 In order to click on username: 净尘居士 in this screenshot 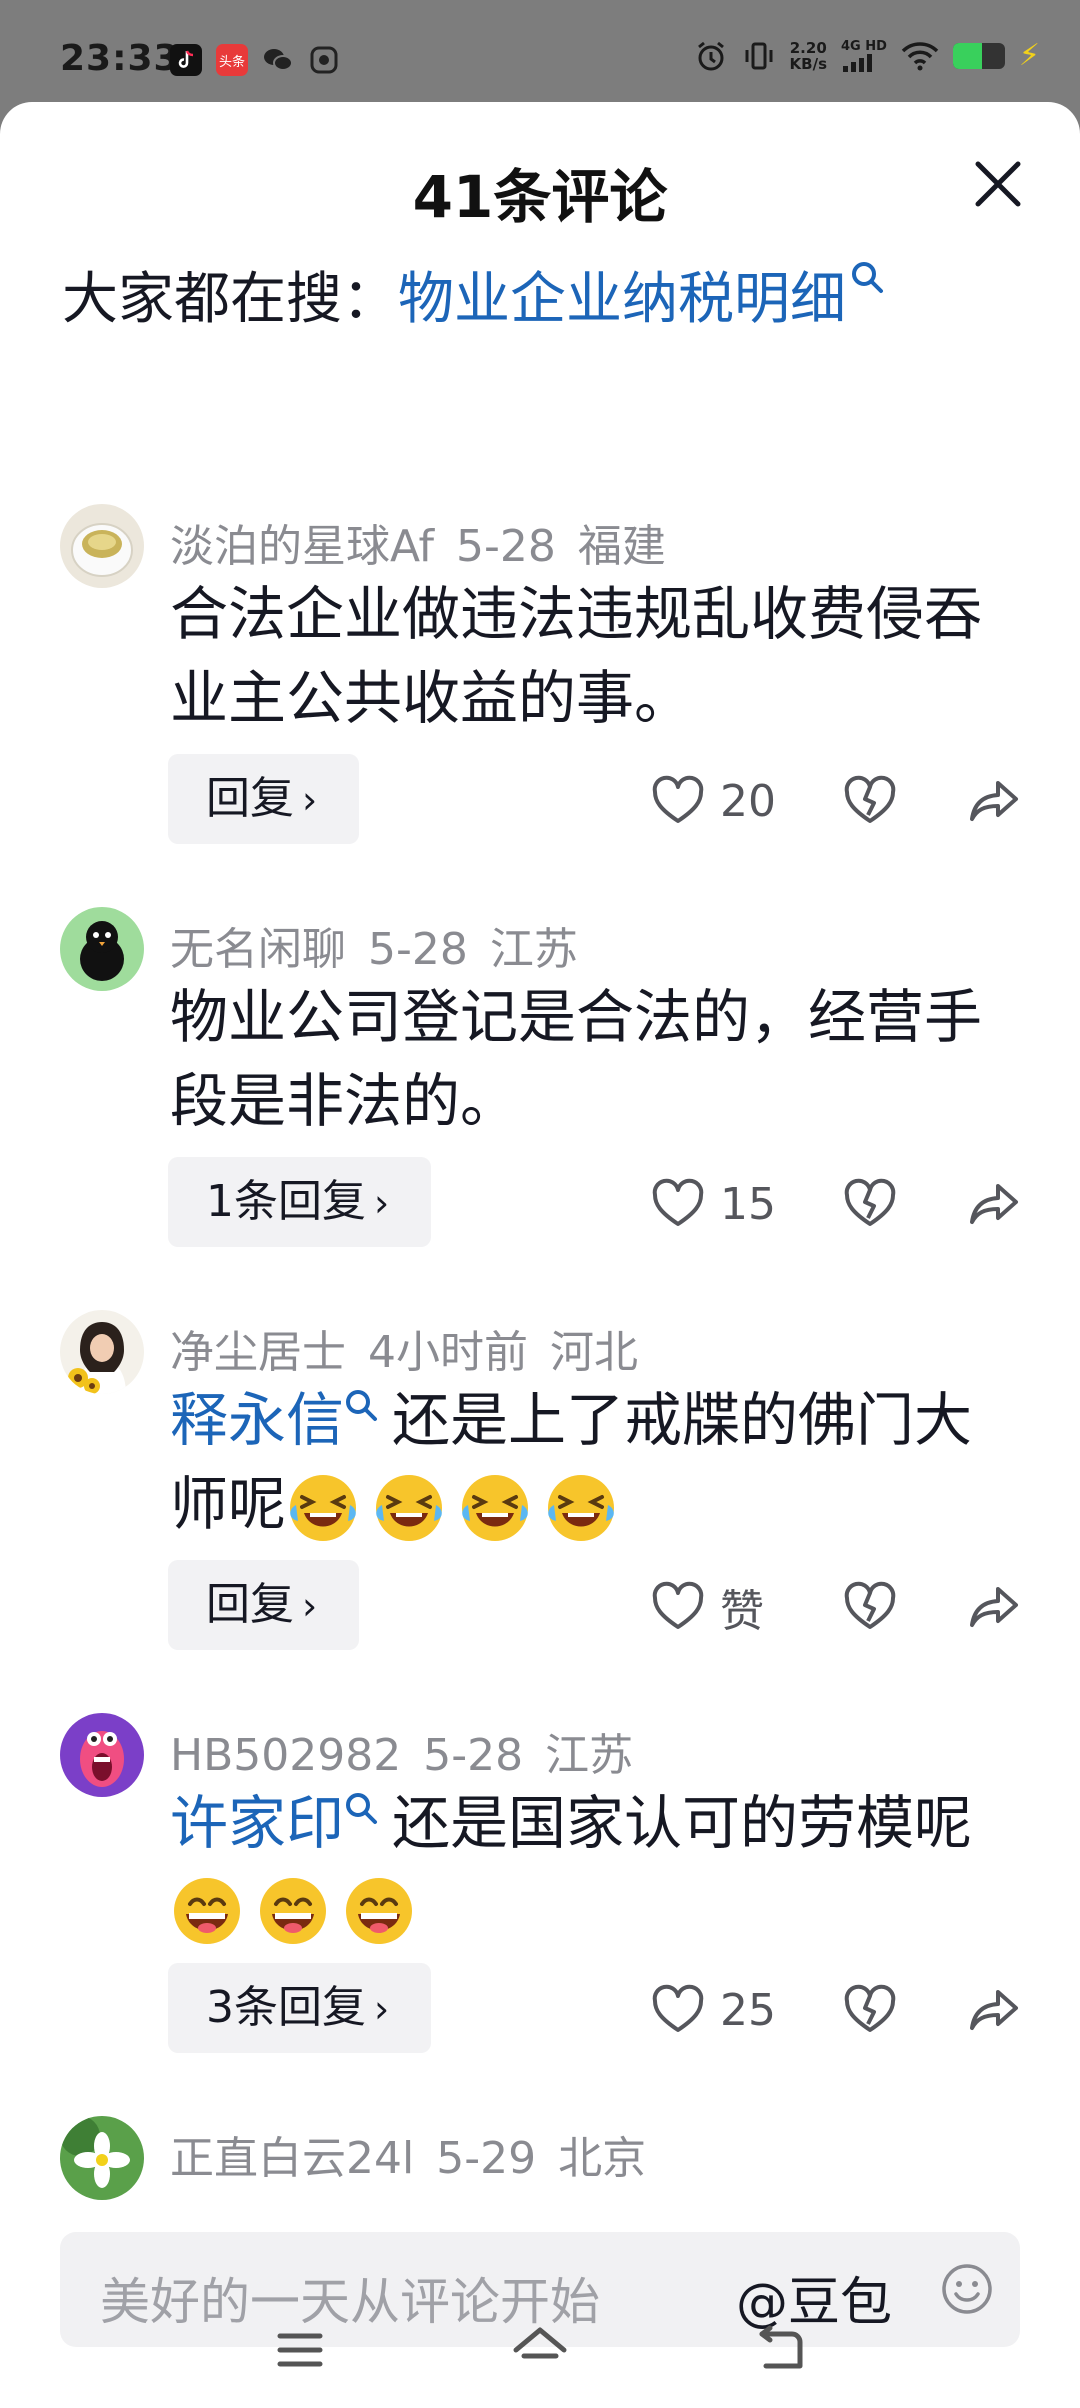, I will do `click(258, 1352)`.